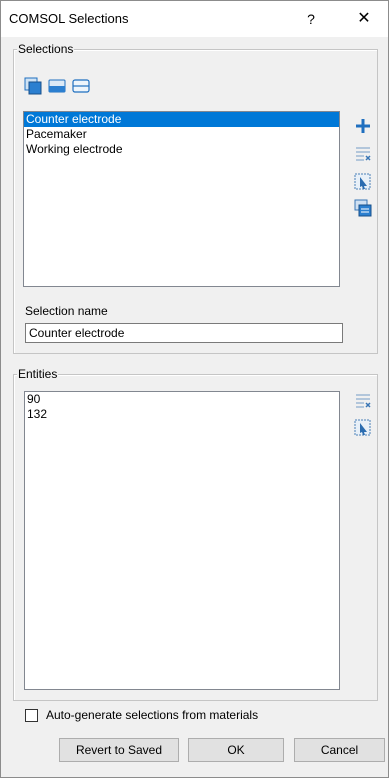 Image resolution: width=389 pixels, height=778 pixels. I want to click on list-item: Working electrode, so click(181, 149).